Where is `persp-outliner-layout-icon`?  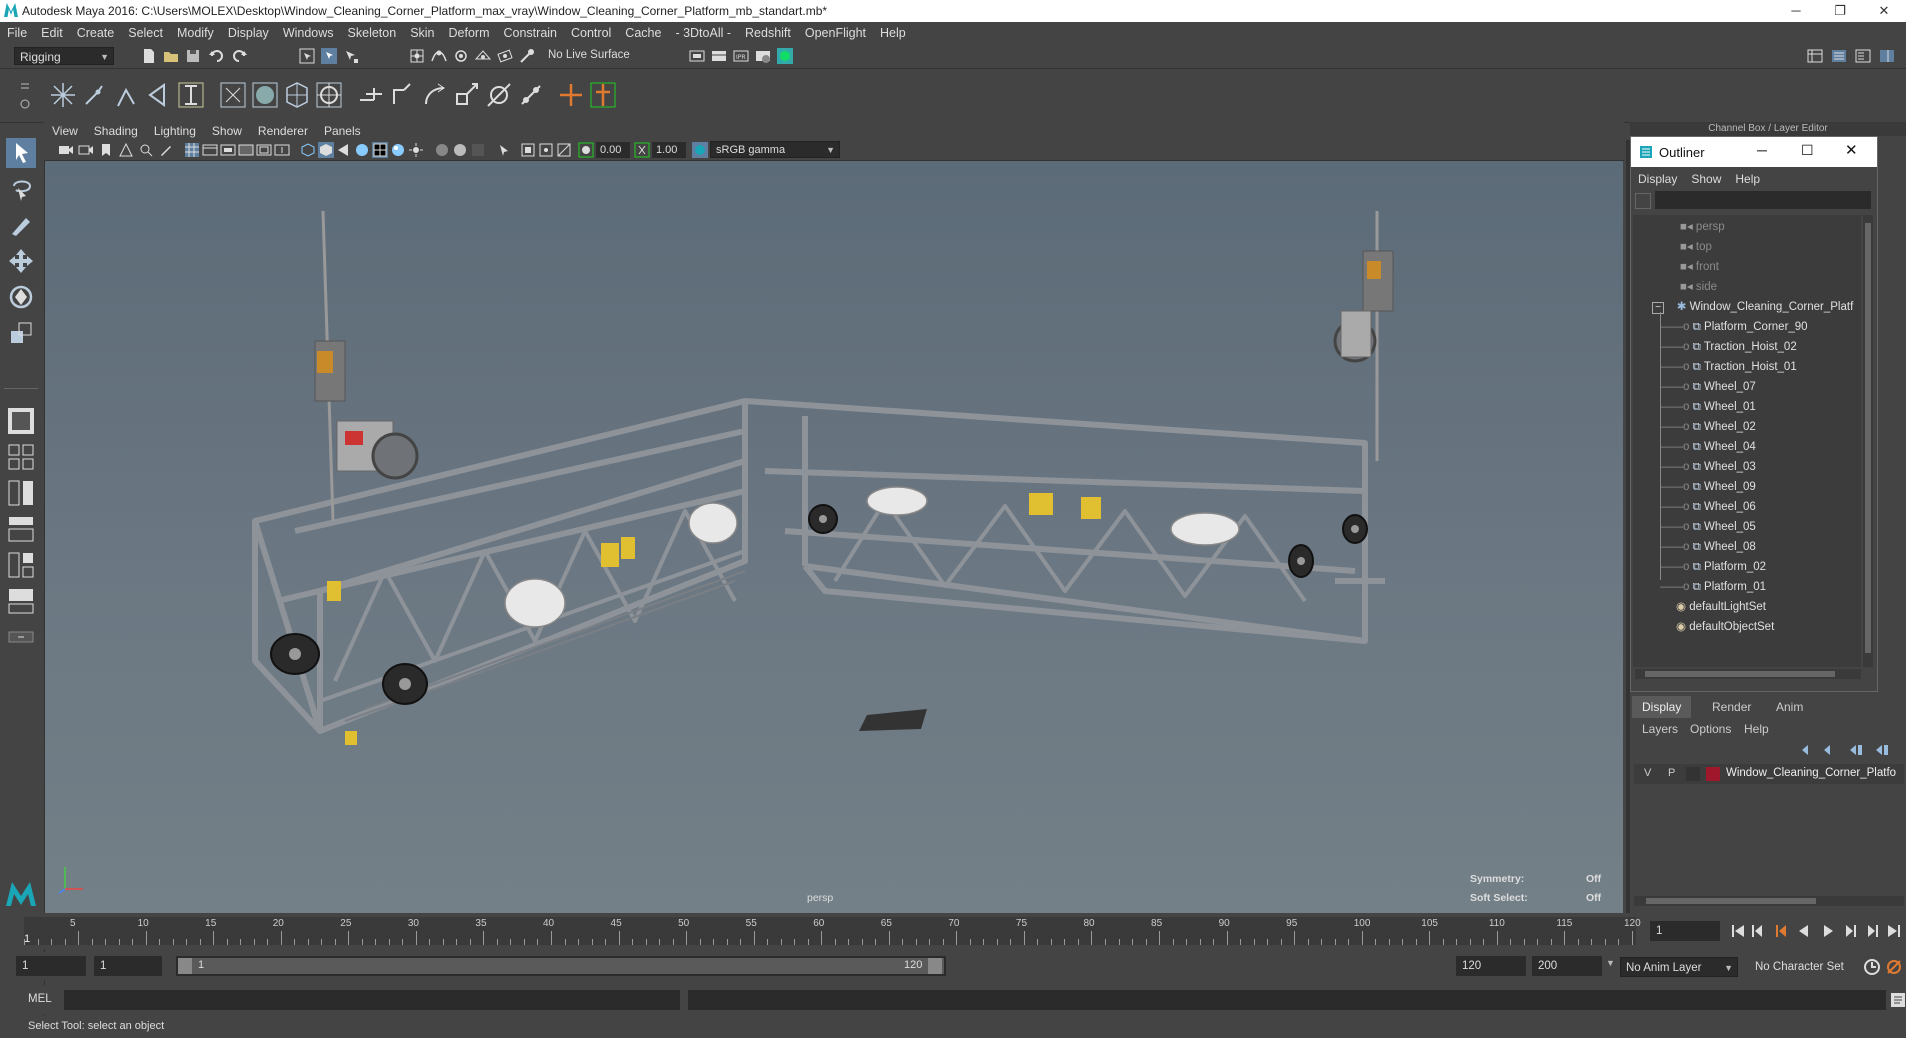
persp-outliner-layout-icon is located at coordinates (21, 601).